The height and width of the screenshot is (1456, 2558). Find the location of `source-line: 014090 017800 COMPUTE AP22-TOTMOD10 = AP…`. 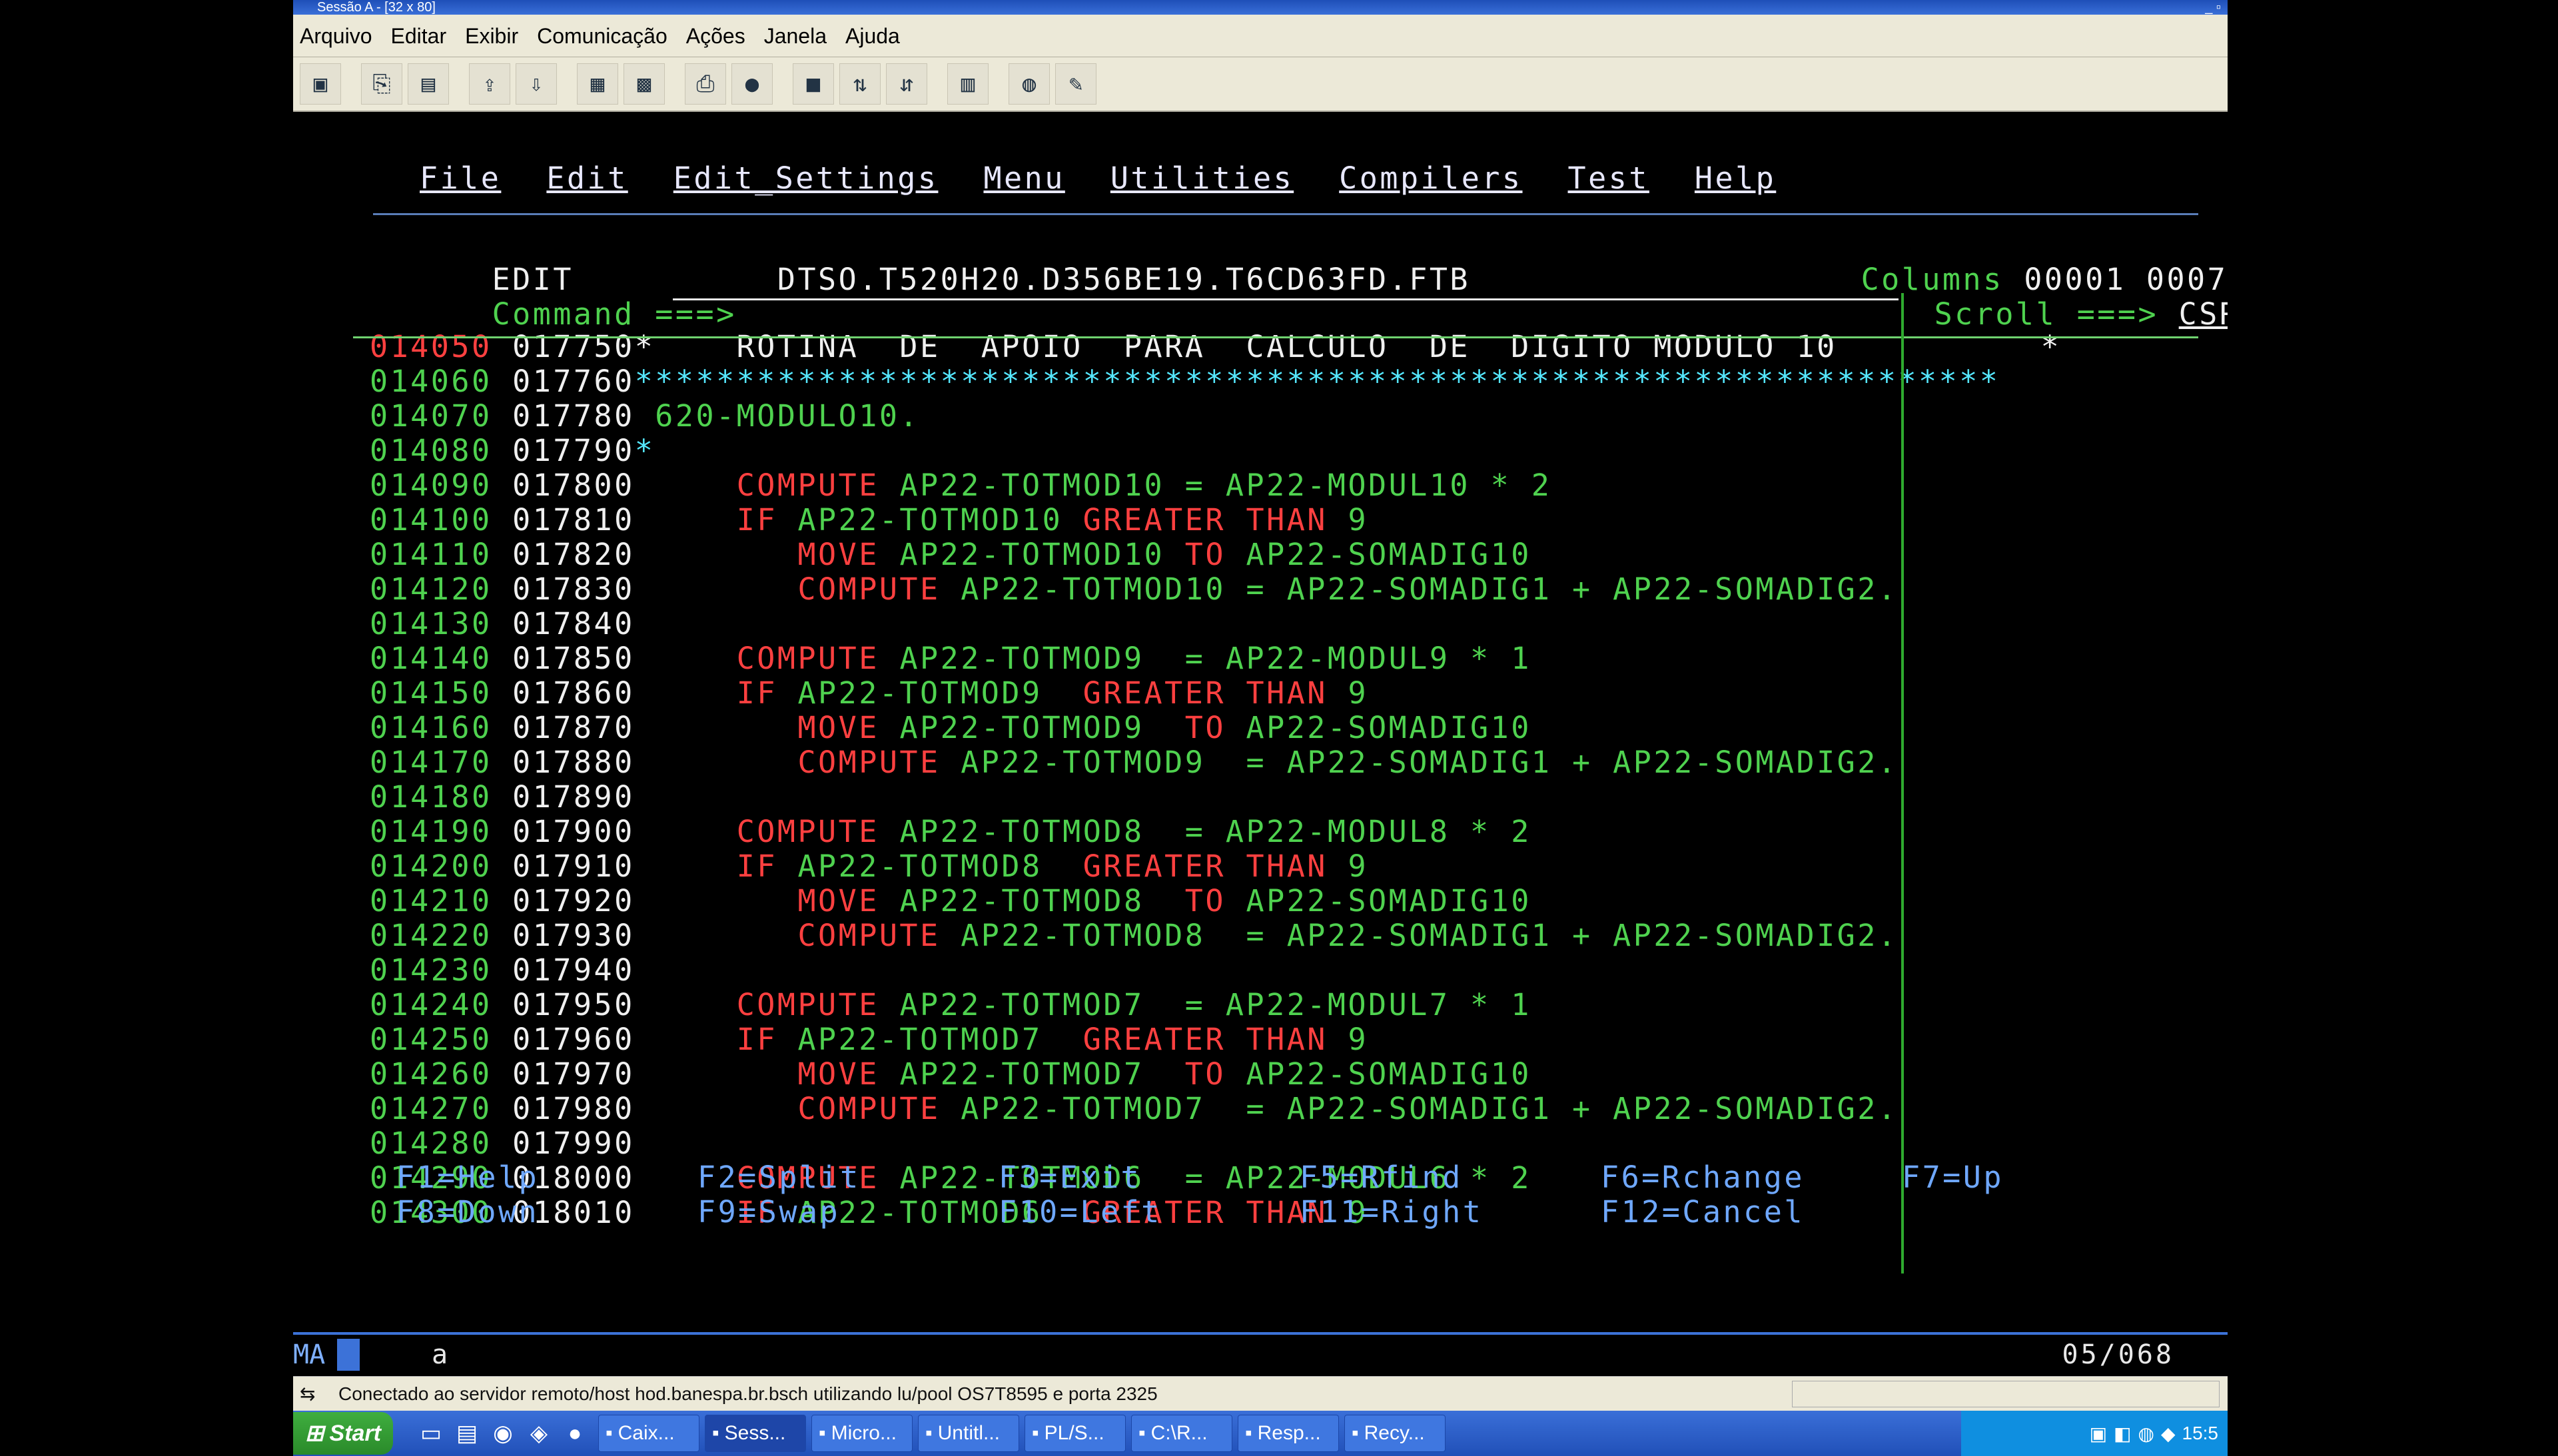

source-line: 014090 017800 COMPUTE AP22-TOTMOD10 = AP… is located at coordinates (960, 485).